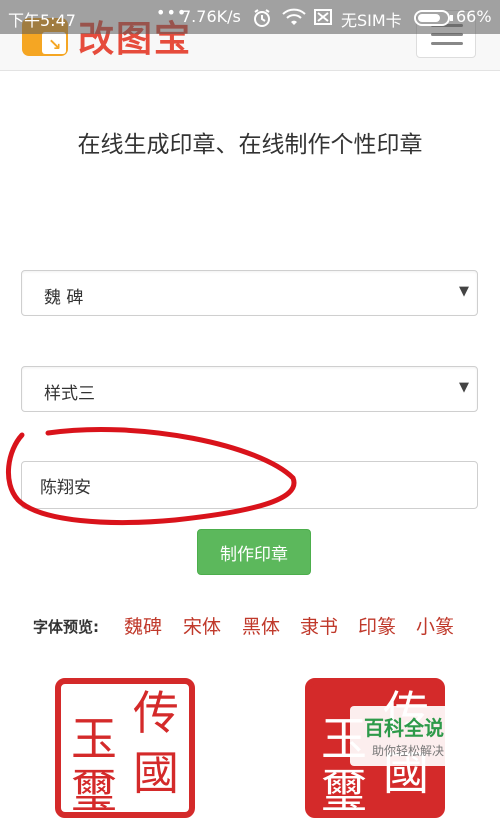 This screenshot has width=500, height=818. I want to click on network-speed: 7.76K/s, so click(211, 16).